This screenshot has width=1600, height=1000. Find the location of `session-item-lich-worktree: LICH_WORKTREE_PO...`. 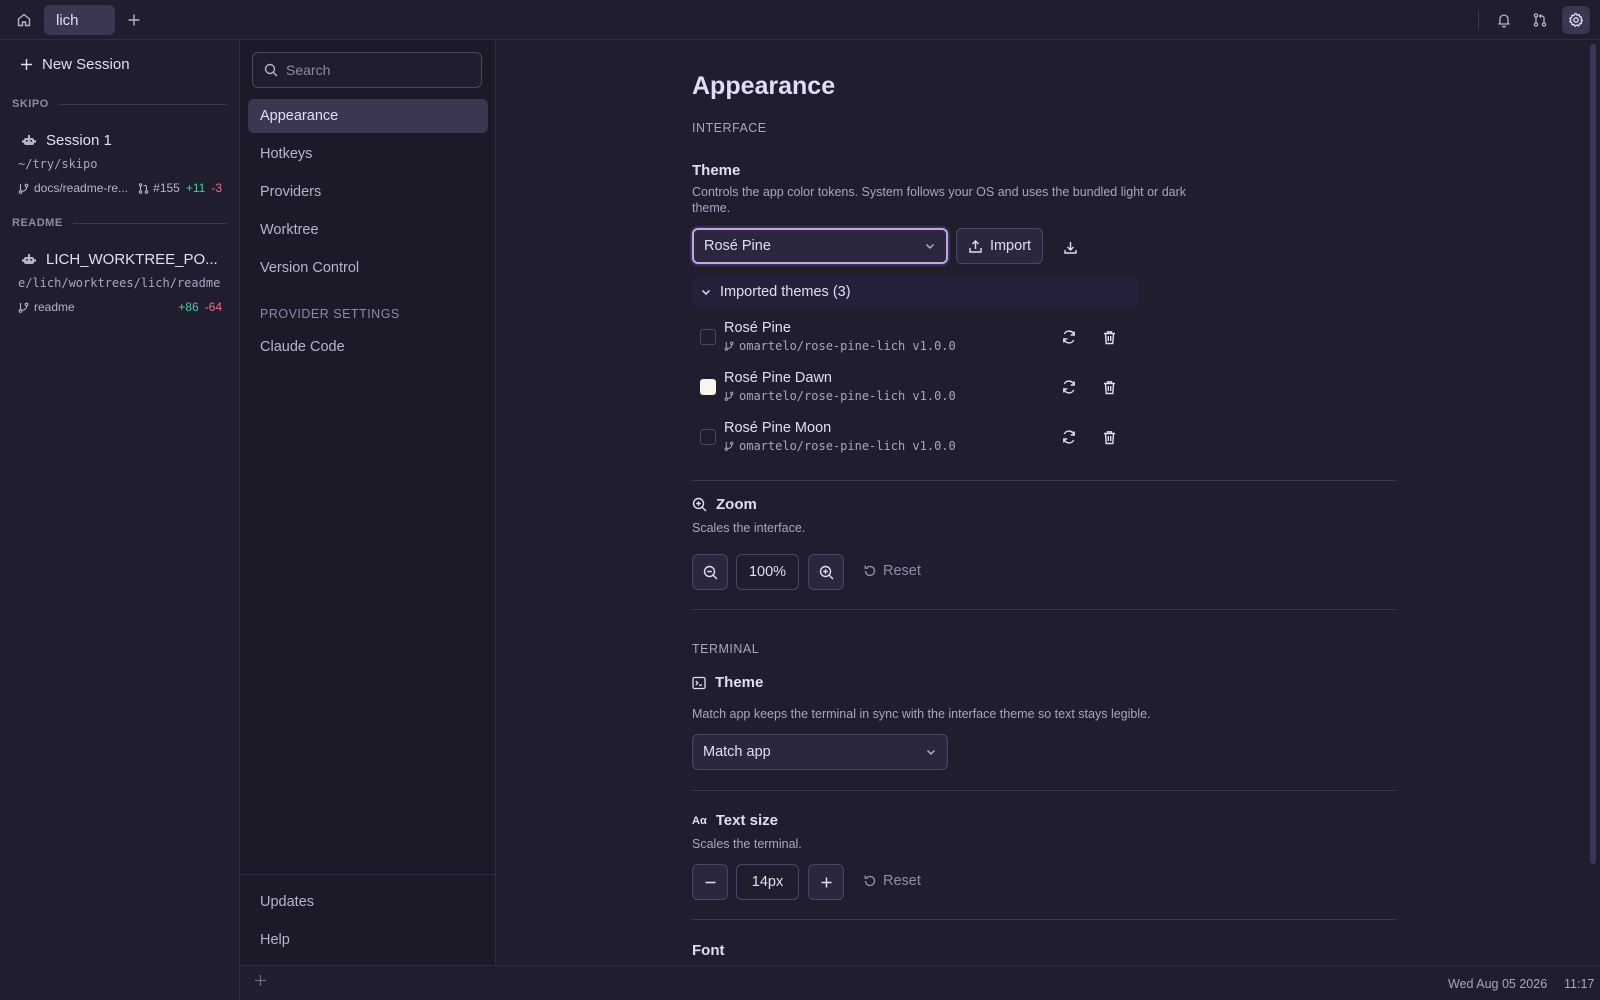

session-item-lich-worktree: LICH_WORKTREE_PO... is located at coordinates (120, 259).